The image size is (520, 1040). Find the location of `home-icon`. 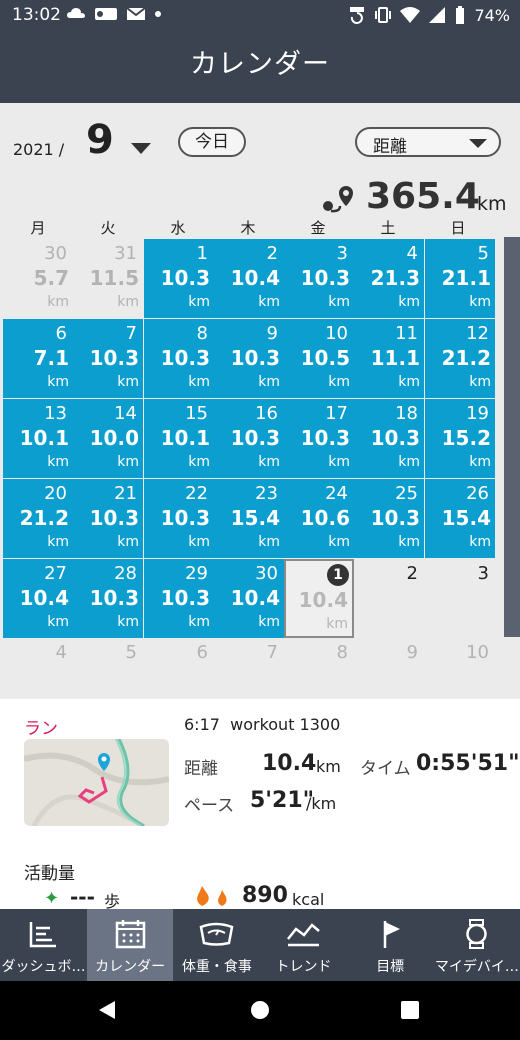

home-icon is located at coordinates (260, 1010).